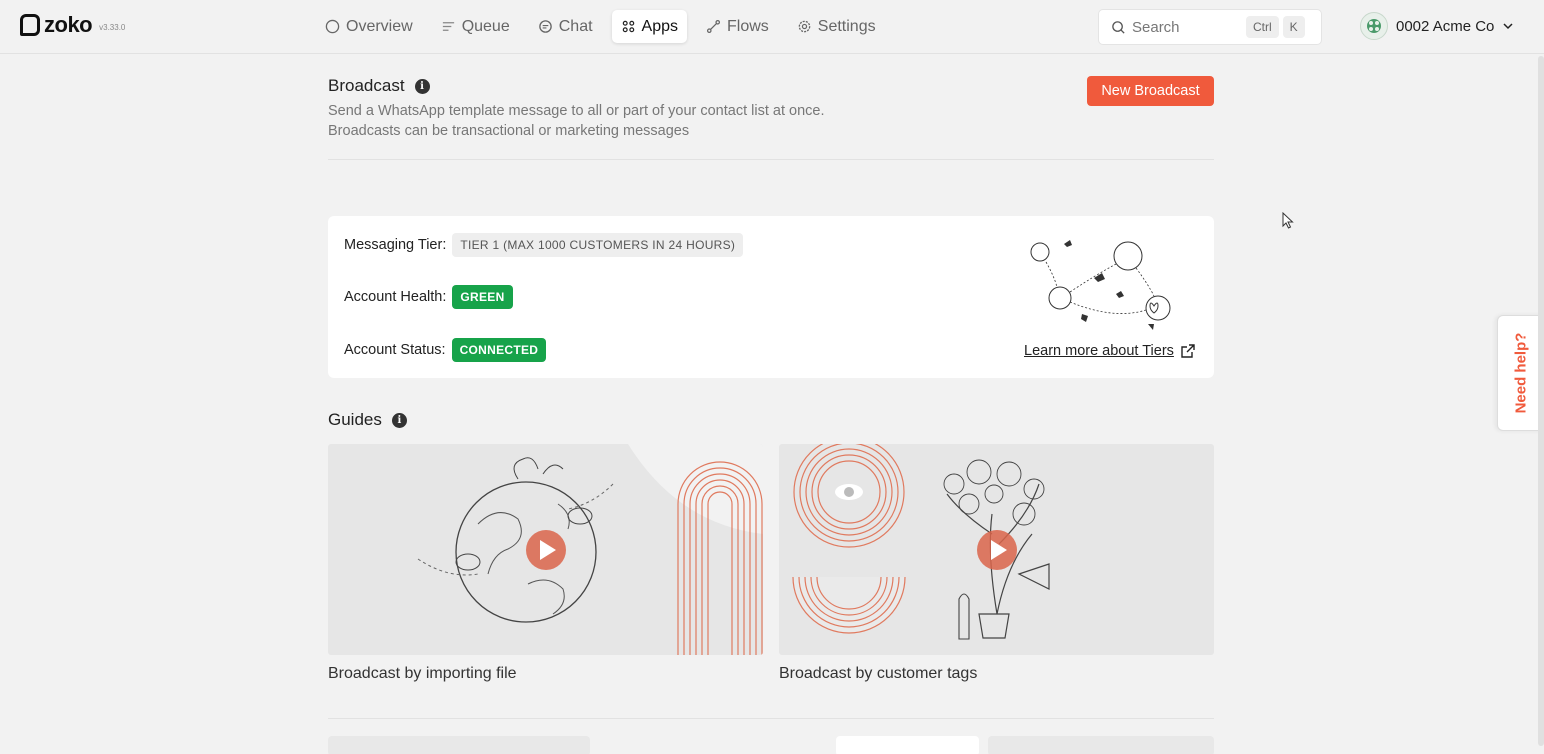 This screenshot has width=1544, height=754. What do you see at coordinates (112, 27) in the screenshot?
I see `app-version: v3.33.0` at bounding box center [112, 27].